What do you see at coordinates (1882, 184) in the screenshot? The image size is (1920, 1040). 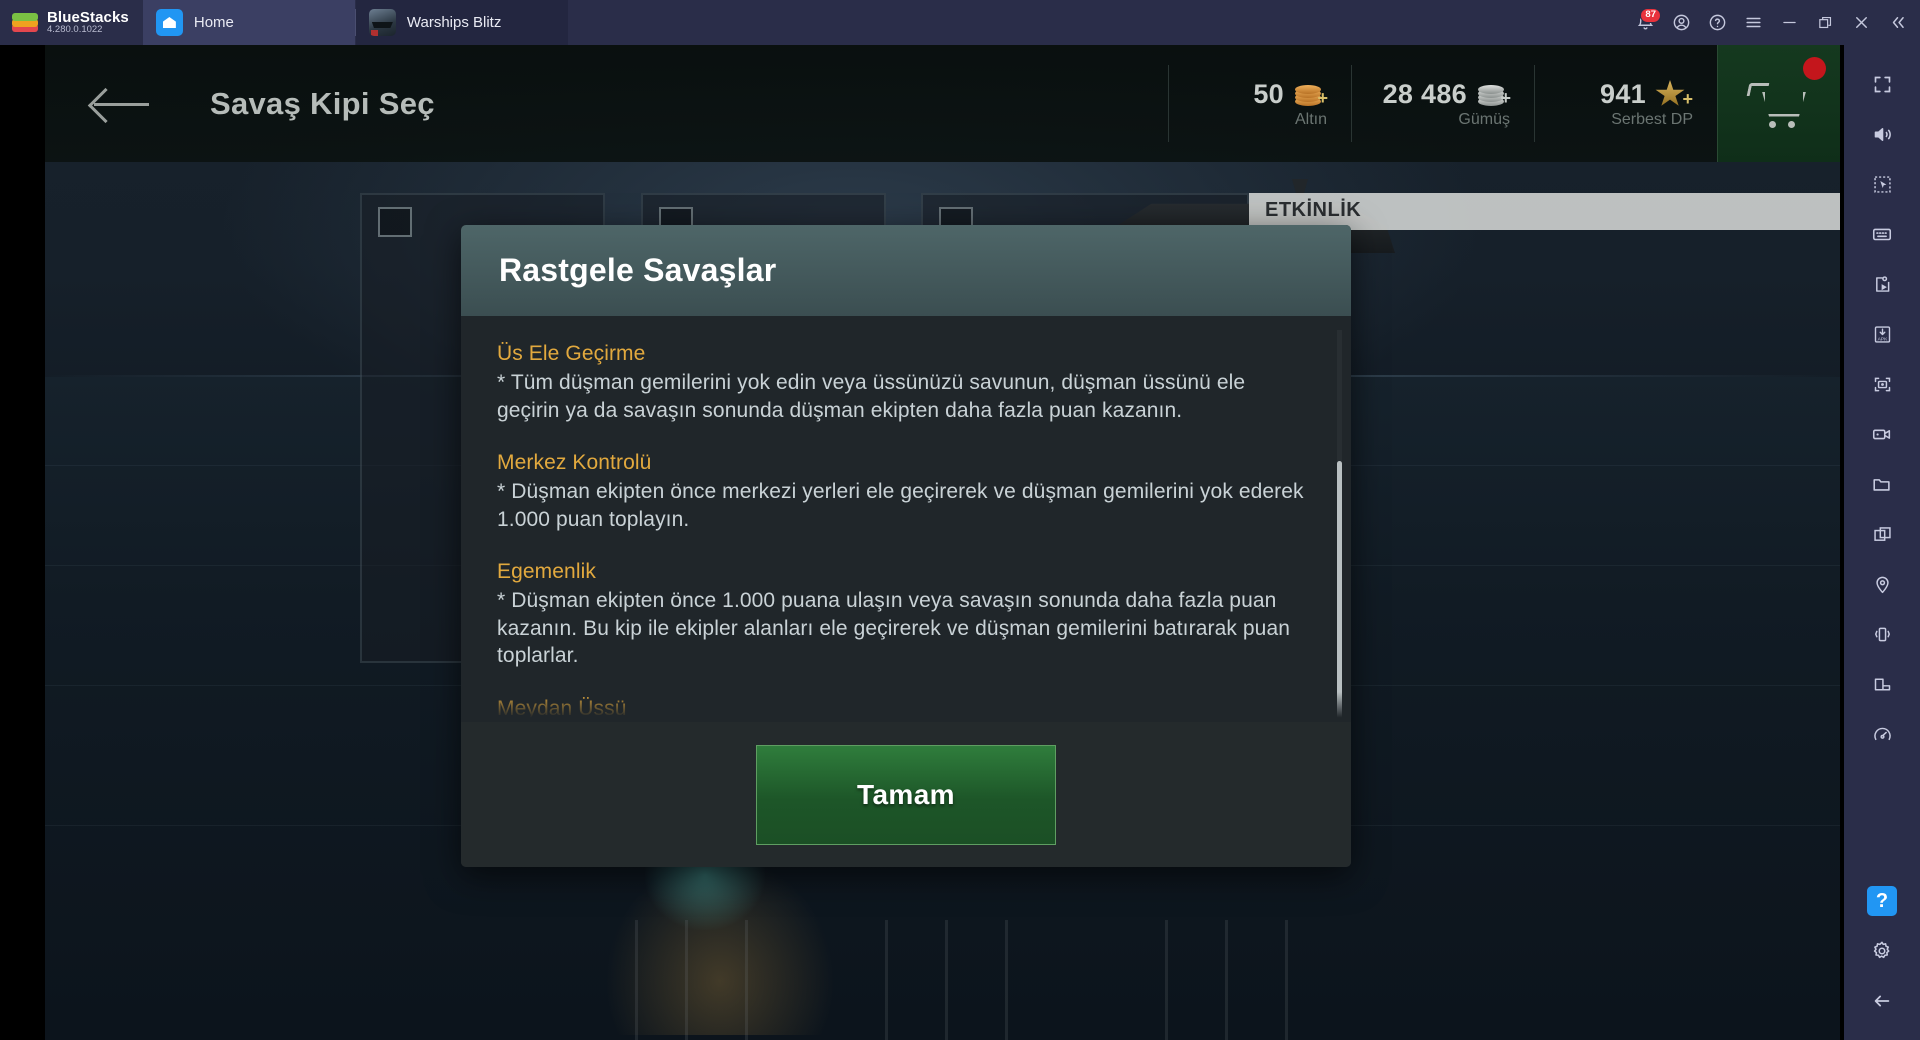 I see `pointer-select-icon` at bounding box center [1882, 184].